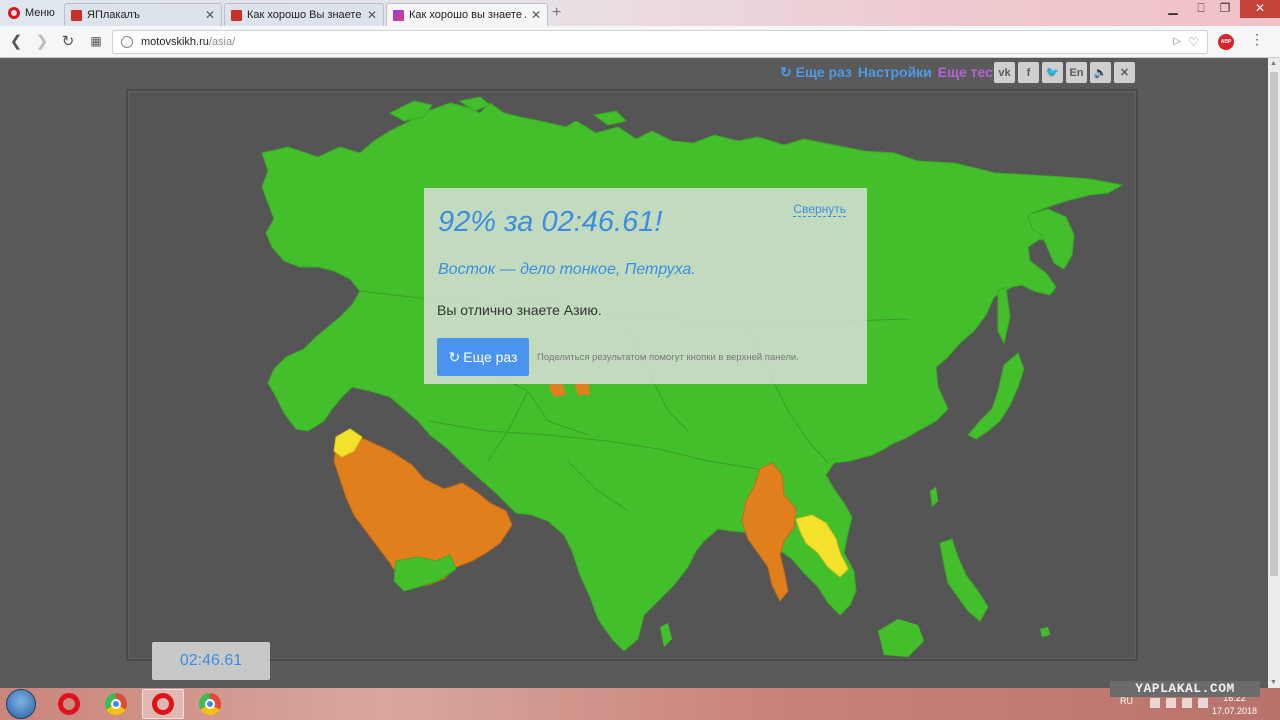 Image resolution: width=1280 pixels, height=720 pixels. I want to click on bookmark-heart-icon: ♡, so click(1193, 42).